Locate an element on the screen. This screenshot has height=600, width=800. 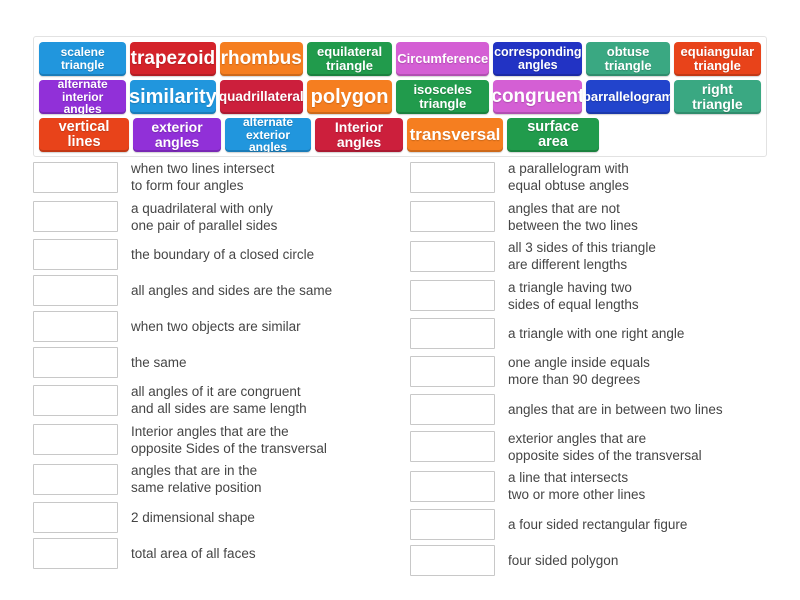
answer-row: when two objects are similar is located at coordinates (220, 327).